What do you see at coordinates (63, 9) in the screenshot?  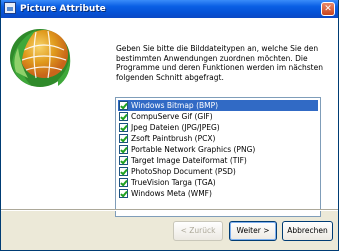 I see `window-title: Picture Attribute` at bounding box center [63, 9].